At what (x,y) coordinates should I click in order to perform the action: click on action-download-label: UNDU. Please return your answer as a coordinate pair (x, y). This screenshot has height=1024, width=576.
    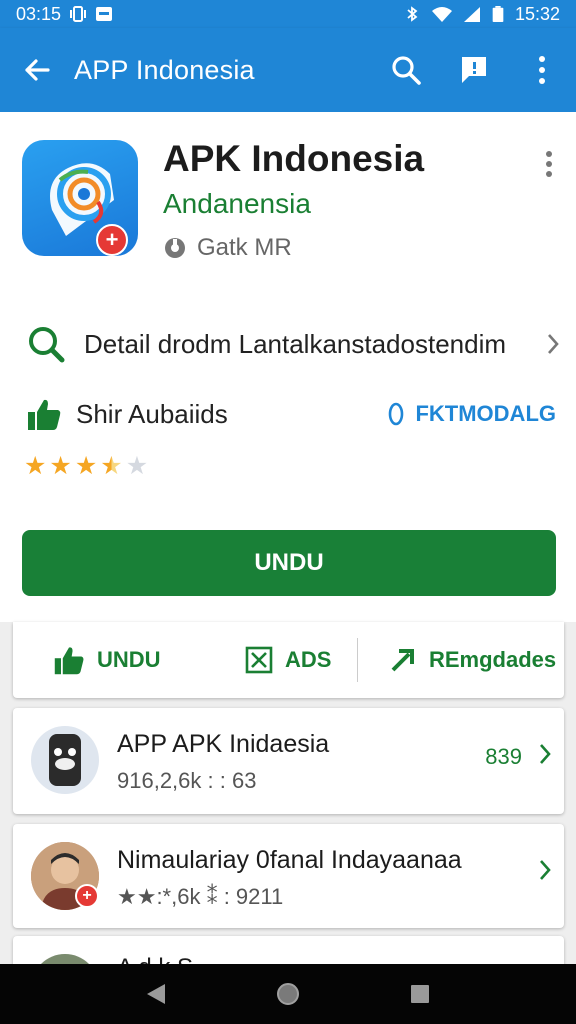
    Looking at the image, I should click on (129, 659).